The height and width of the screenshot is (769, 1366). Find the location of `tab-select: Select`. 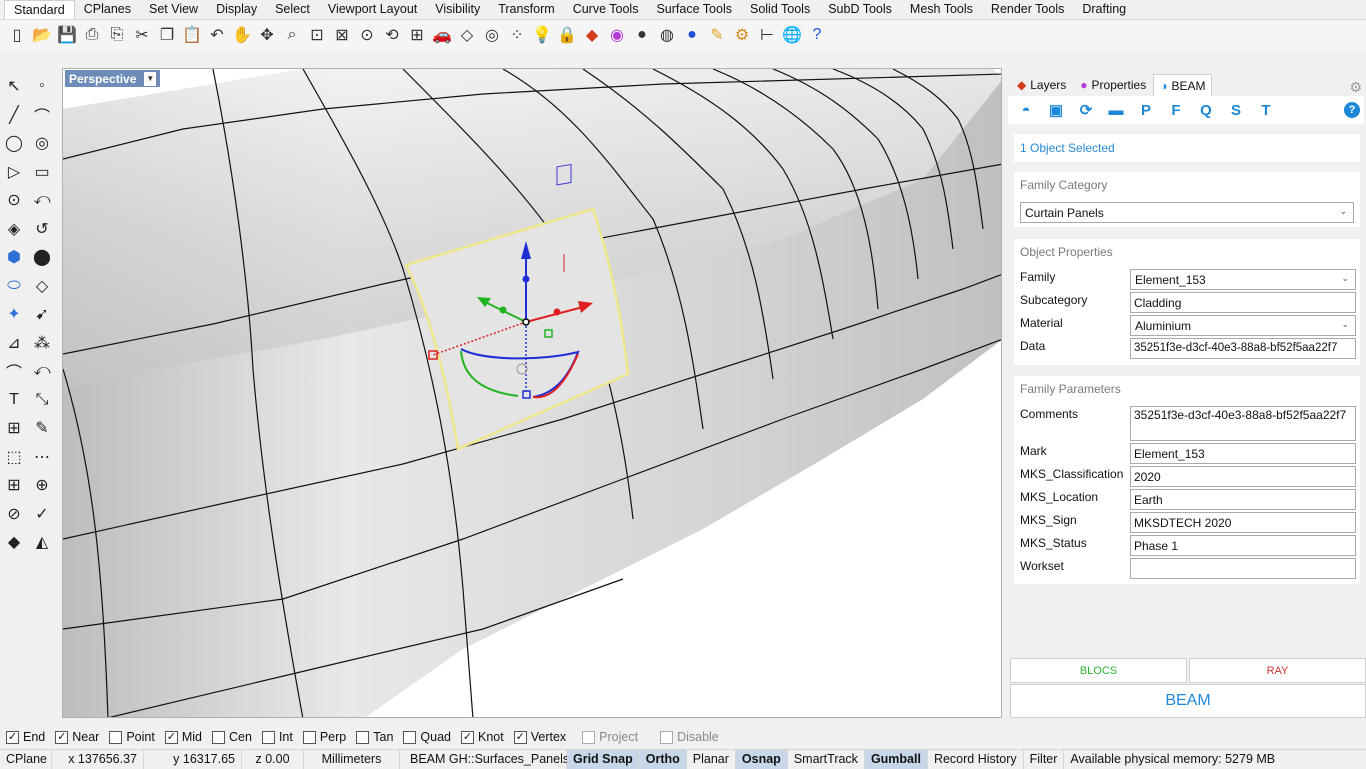

tab-select: Select is located at coordinates (292, 9).